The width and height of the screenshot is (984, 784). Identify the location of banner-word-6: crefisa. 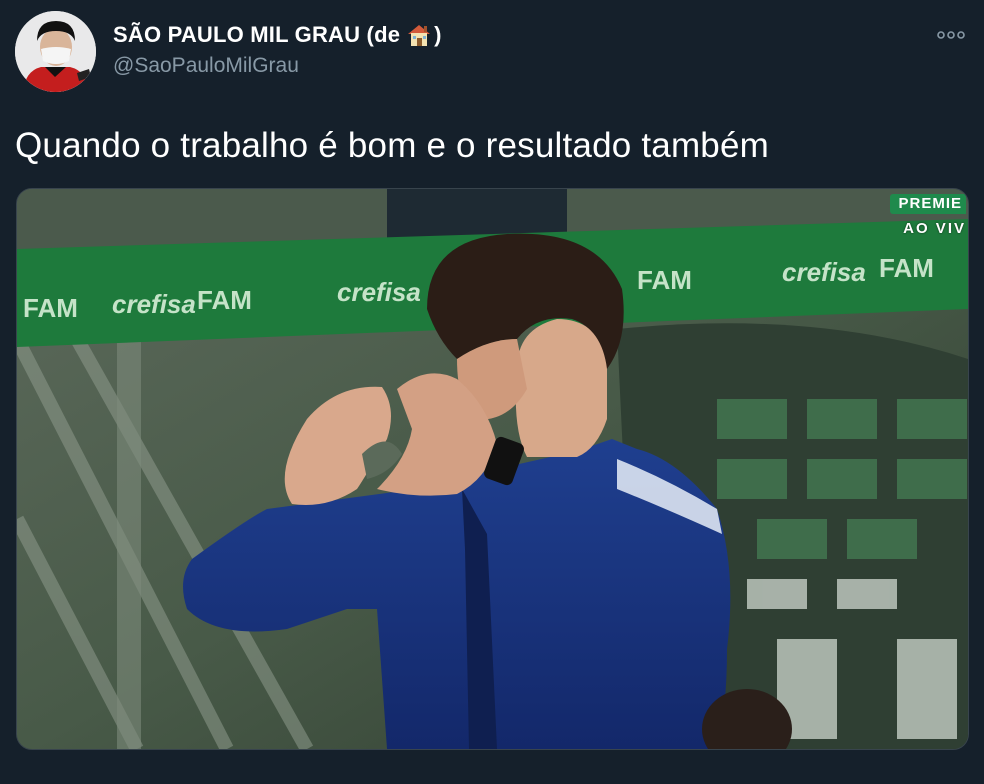
(824, 272).